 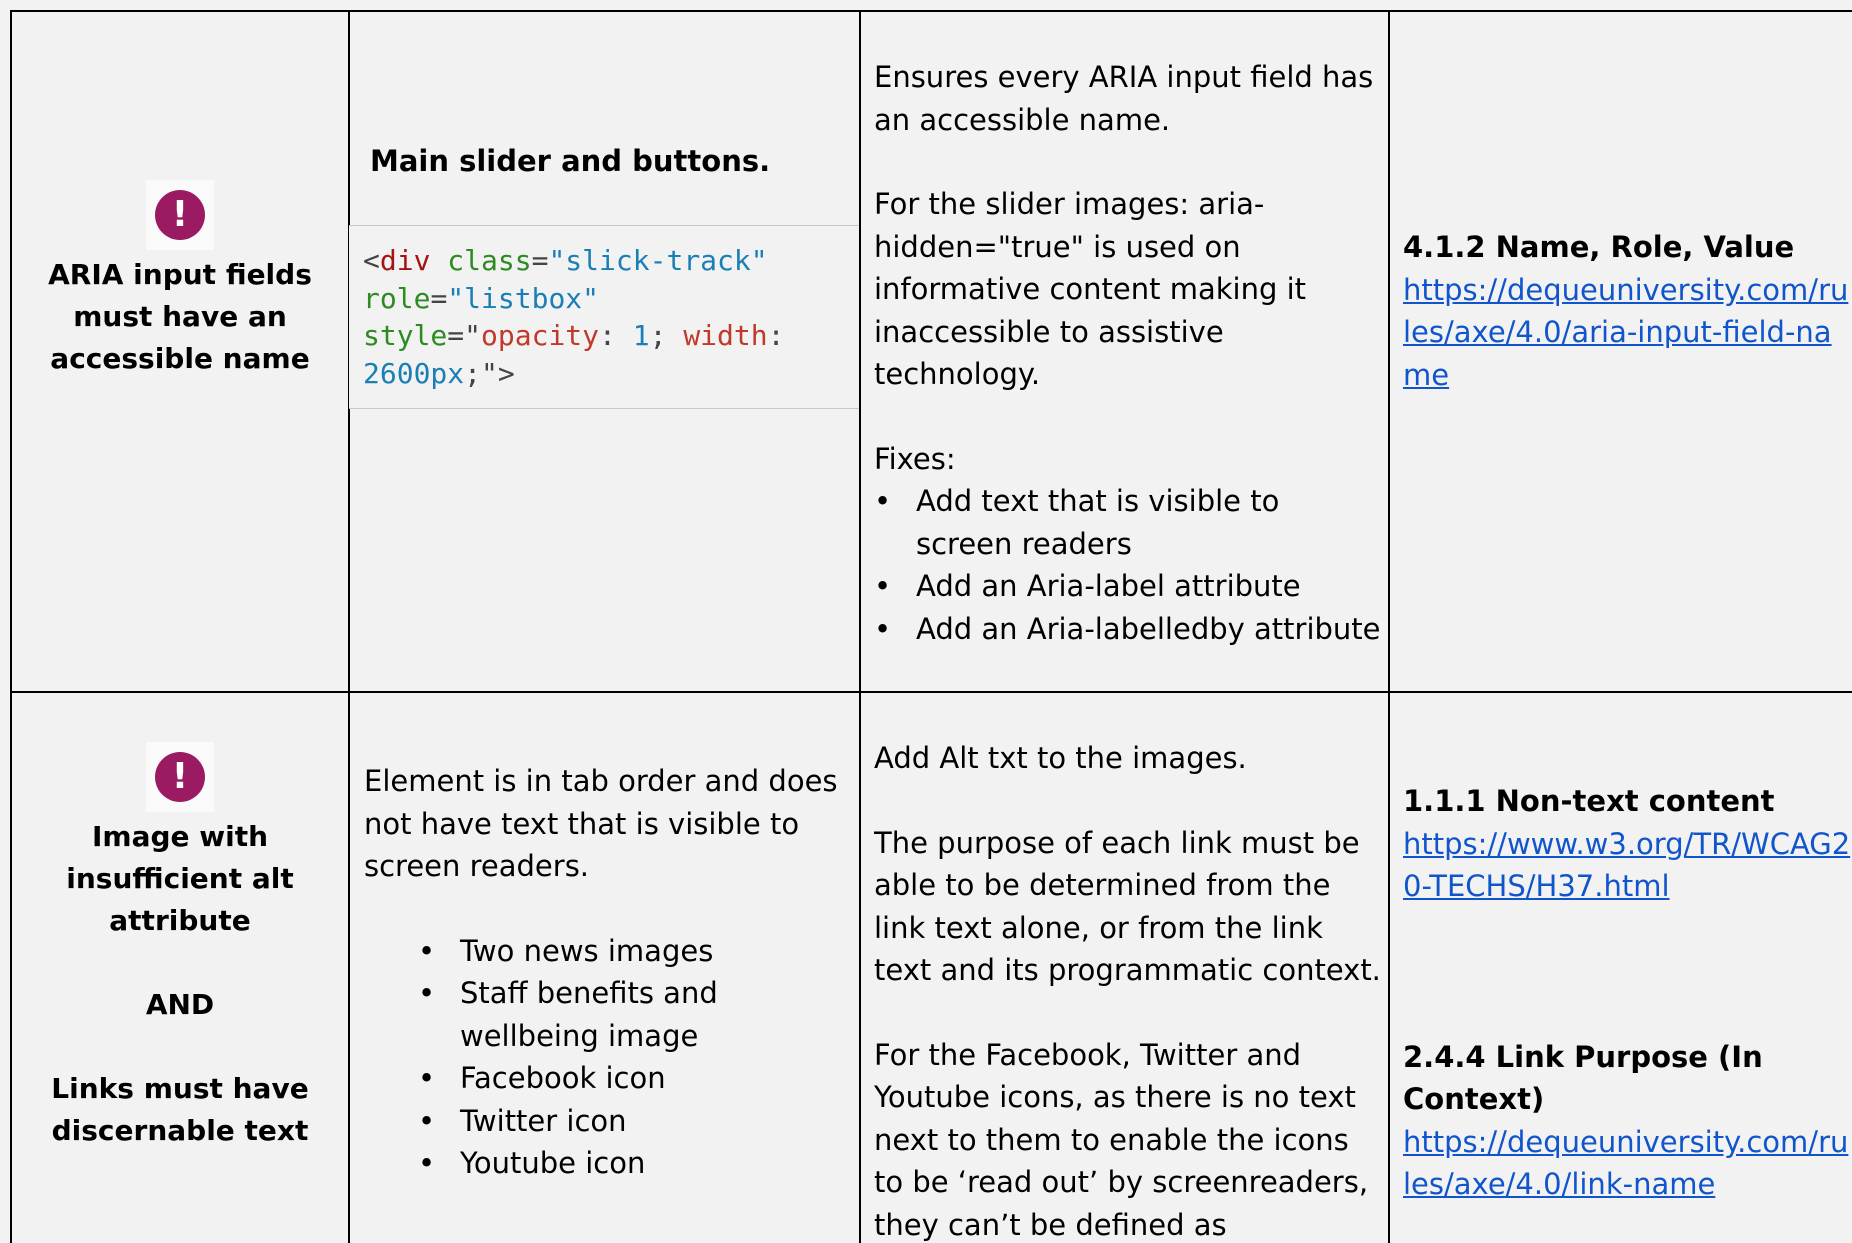 What do you see at coordinates (1087, 586) in the screenshot?
I see `list-item: • Add an Aria-label attribute` at bounding box center [1087, 586].